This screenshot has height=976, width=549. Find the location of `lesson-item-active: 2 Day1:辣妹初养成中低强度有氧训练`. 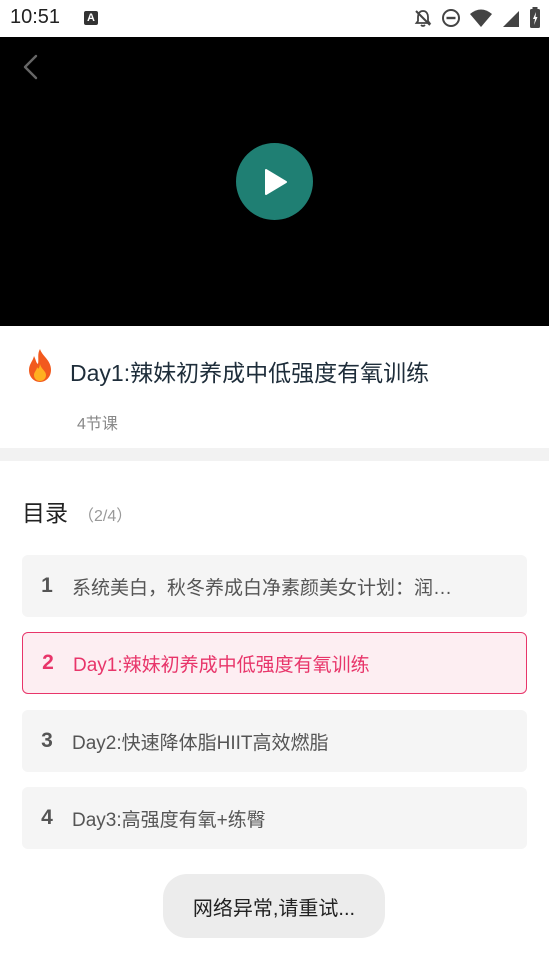

lesson-item-active: 2 Day1:辣妹初养成中低强度有氧训练 is located at coordinates (274, 663).